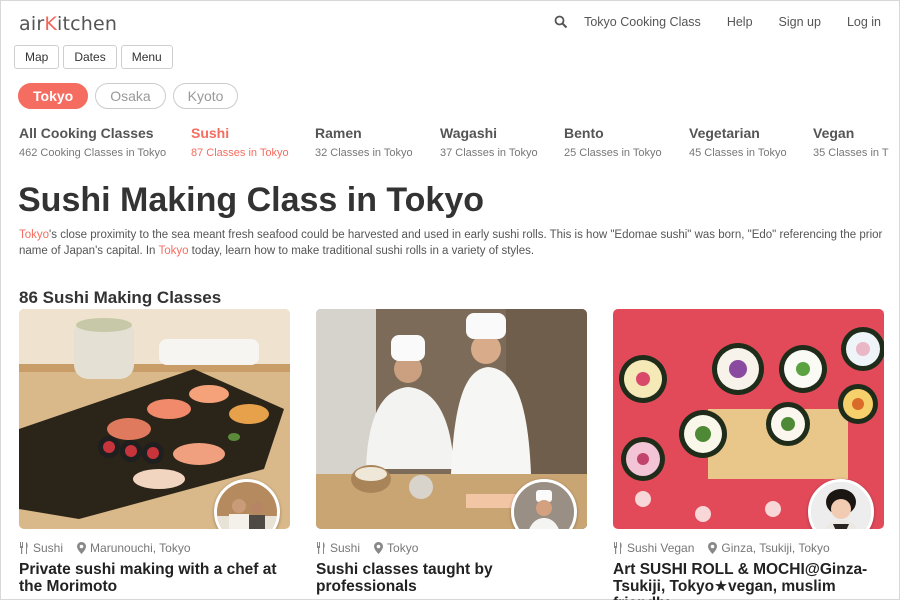  Describe the element at coordinates (87, 24) in the screenshot. I see `logo-text-itchen: itchen` at that location.